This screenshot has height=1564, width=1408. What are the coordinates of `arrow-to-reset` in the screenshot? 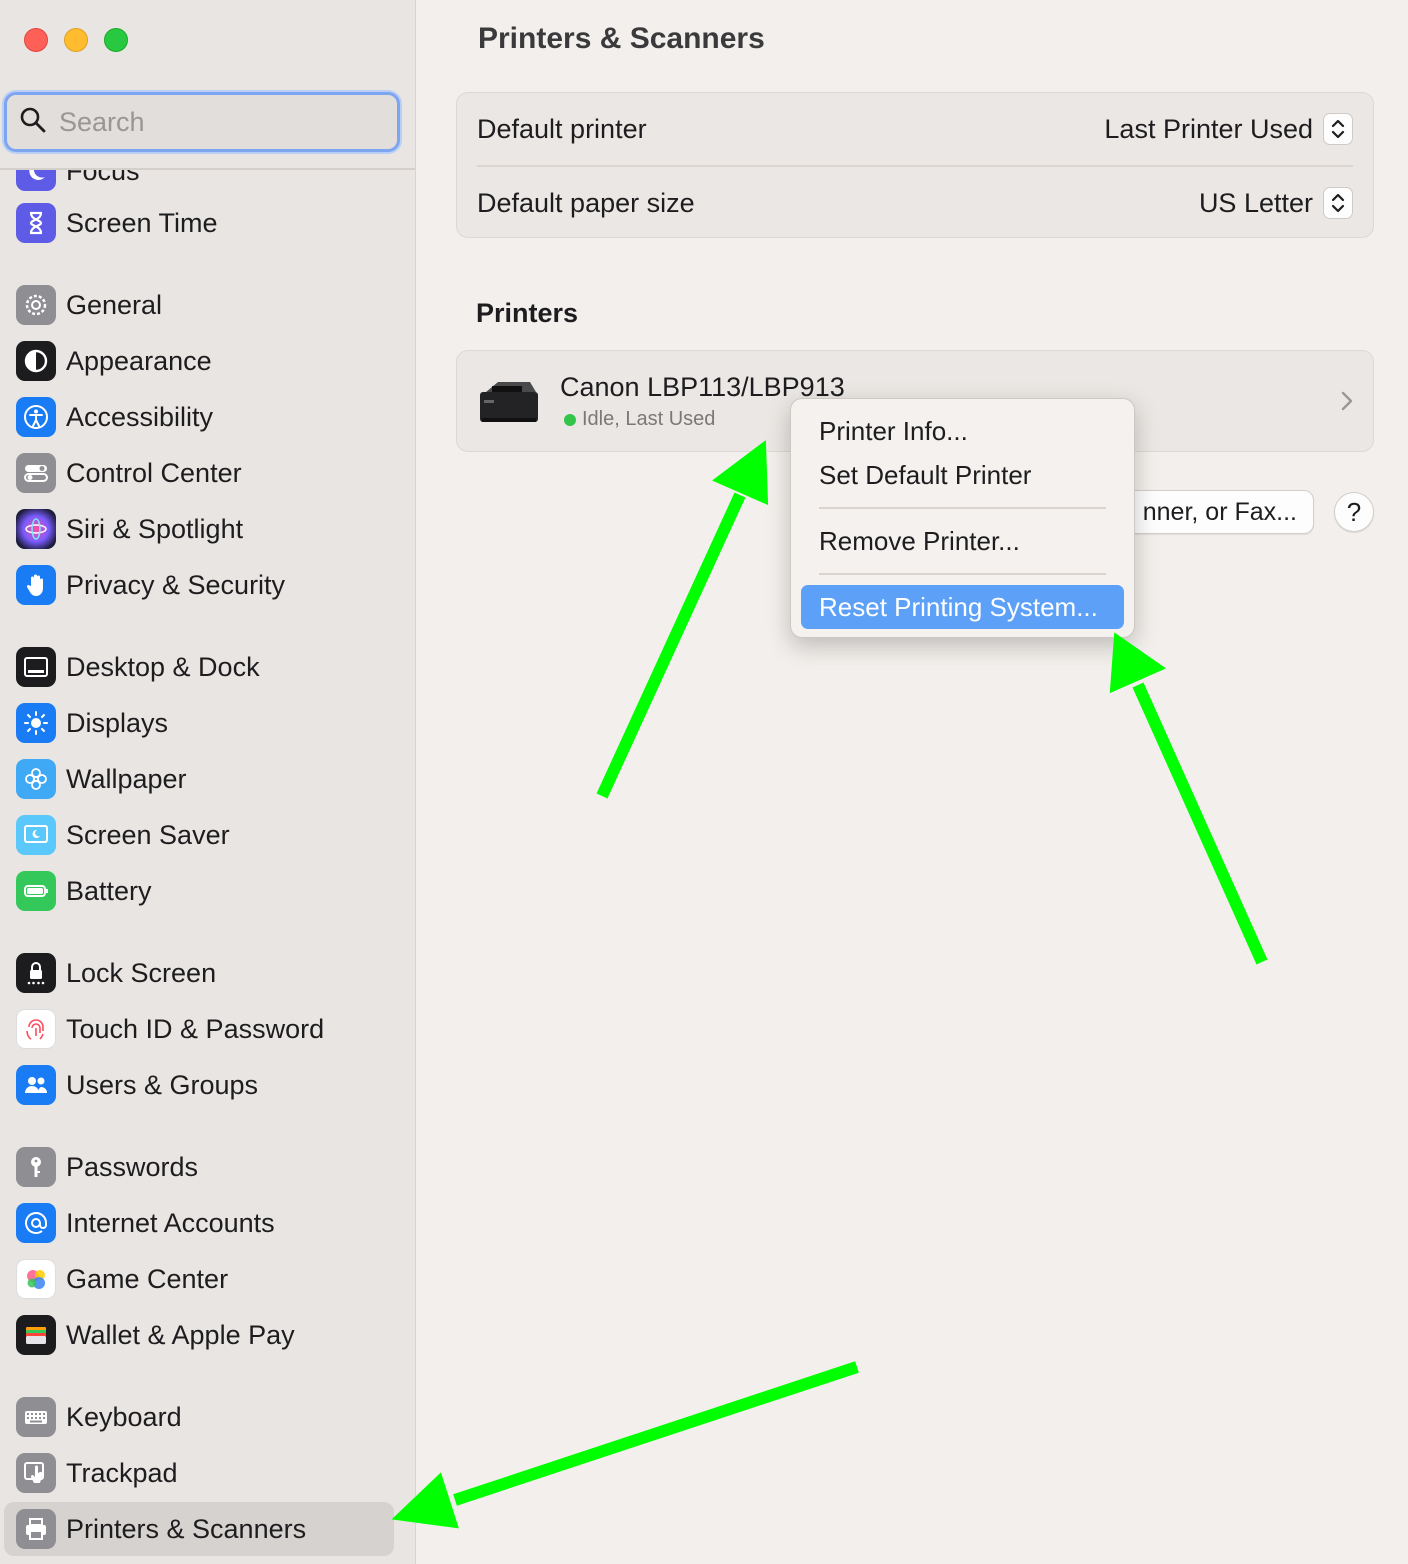 It's located at (1200, 823).